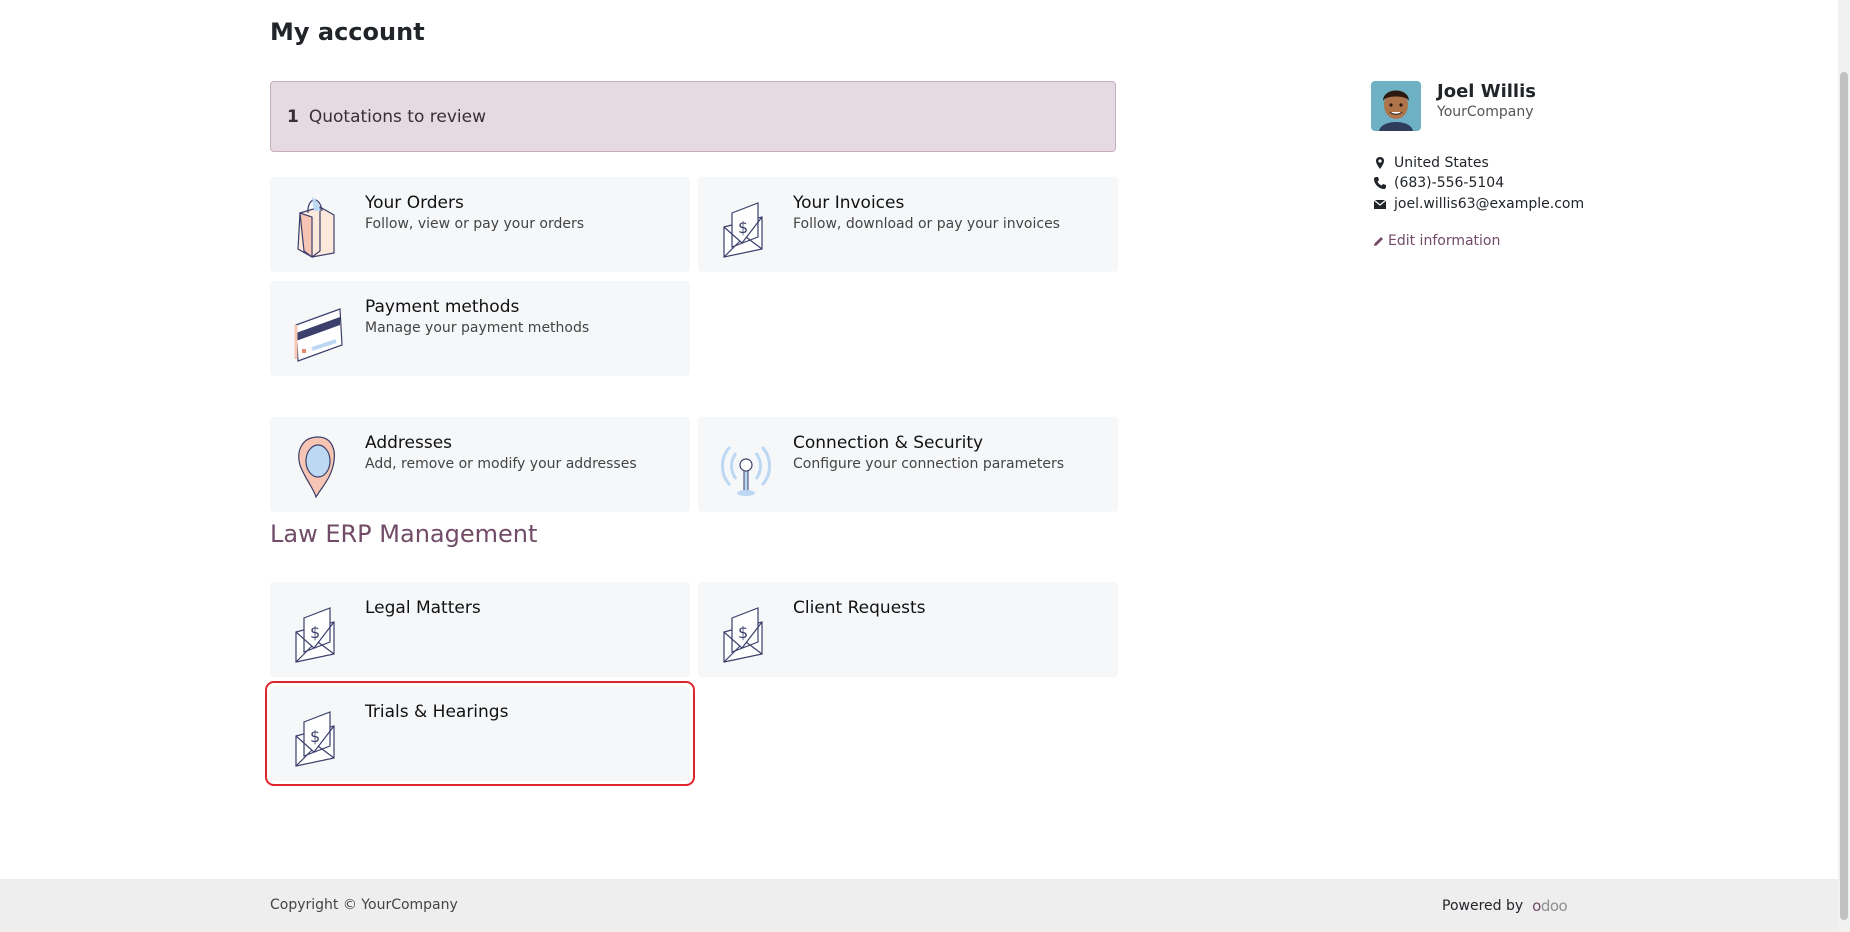  What do you see at coordinates (1380, 204) in the screenshot?
I see `envelope-icon` at bounding box center [1380, 204].